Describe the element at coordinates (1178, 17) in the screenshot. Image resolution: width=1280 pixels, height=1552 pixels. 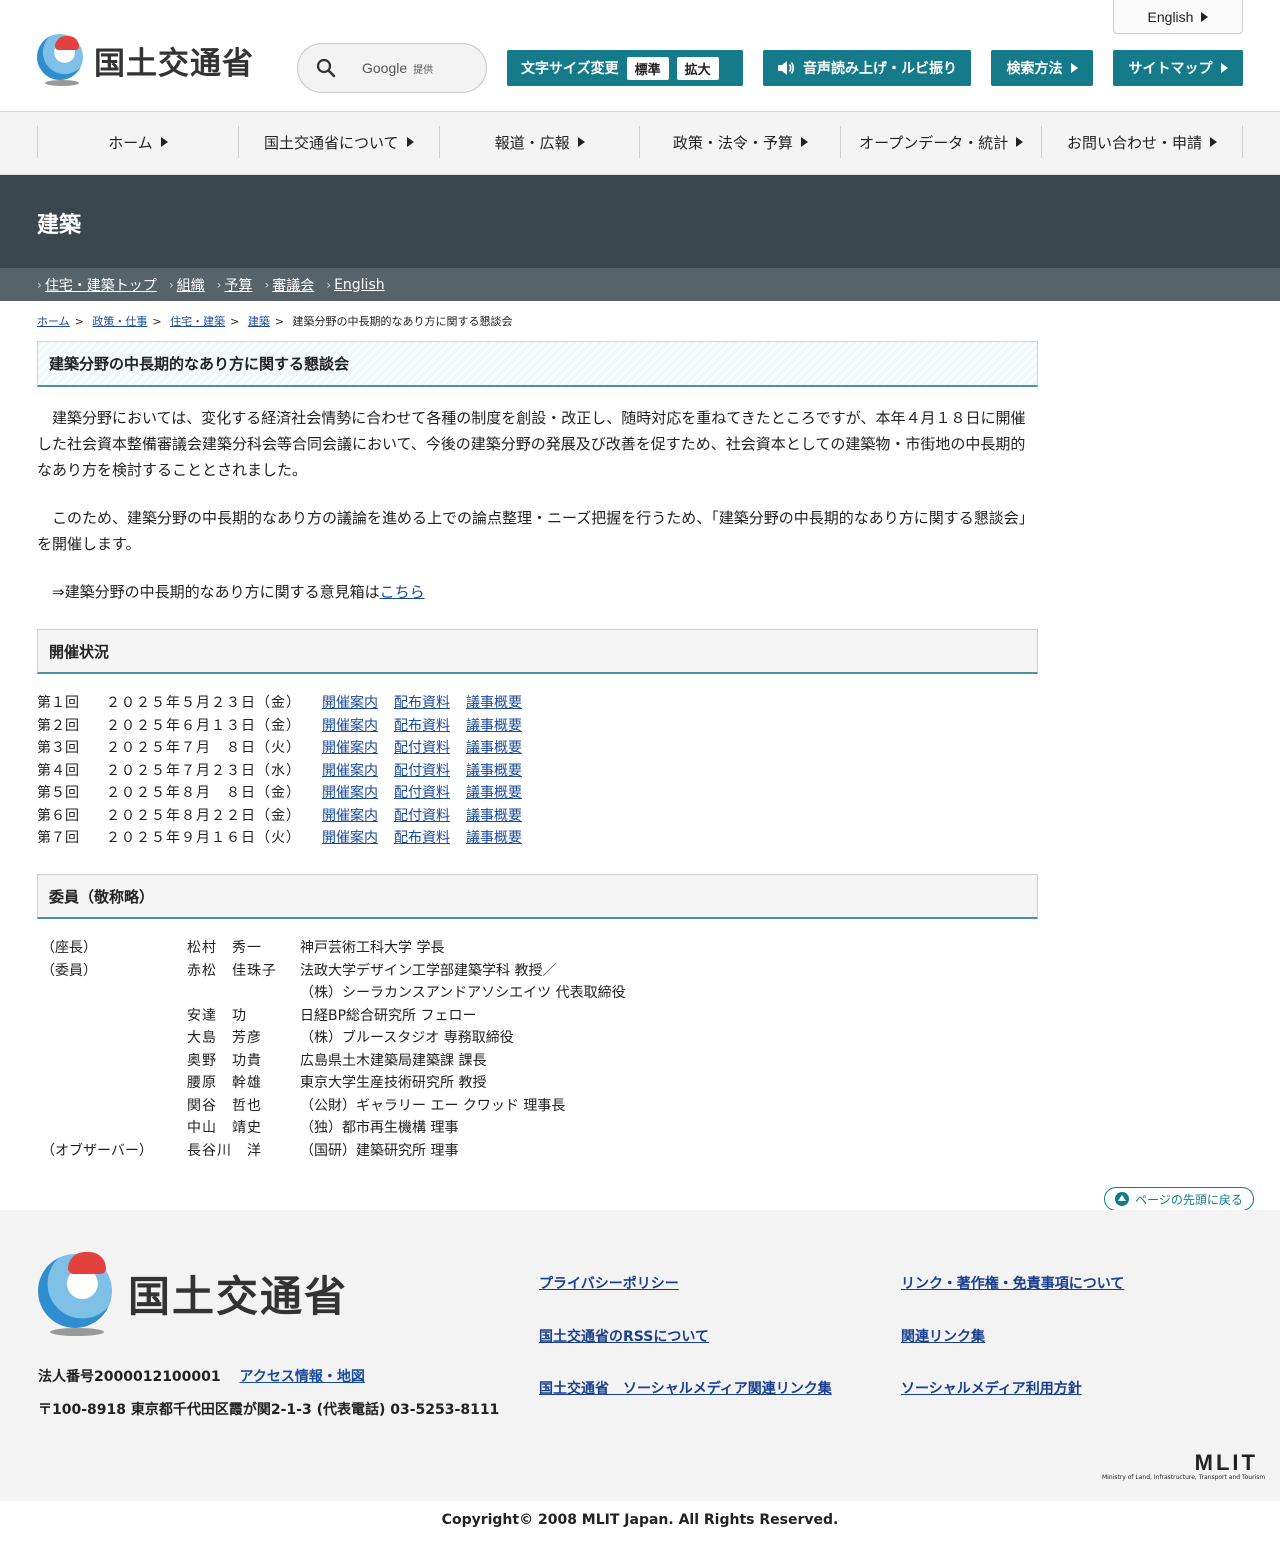
I see `english-button: English` at that location.